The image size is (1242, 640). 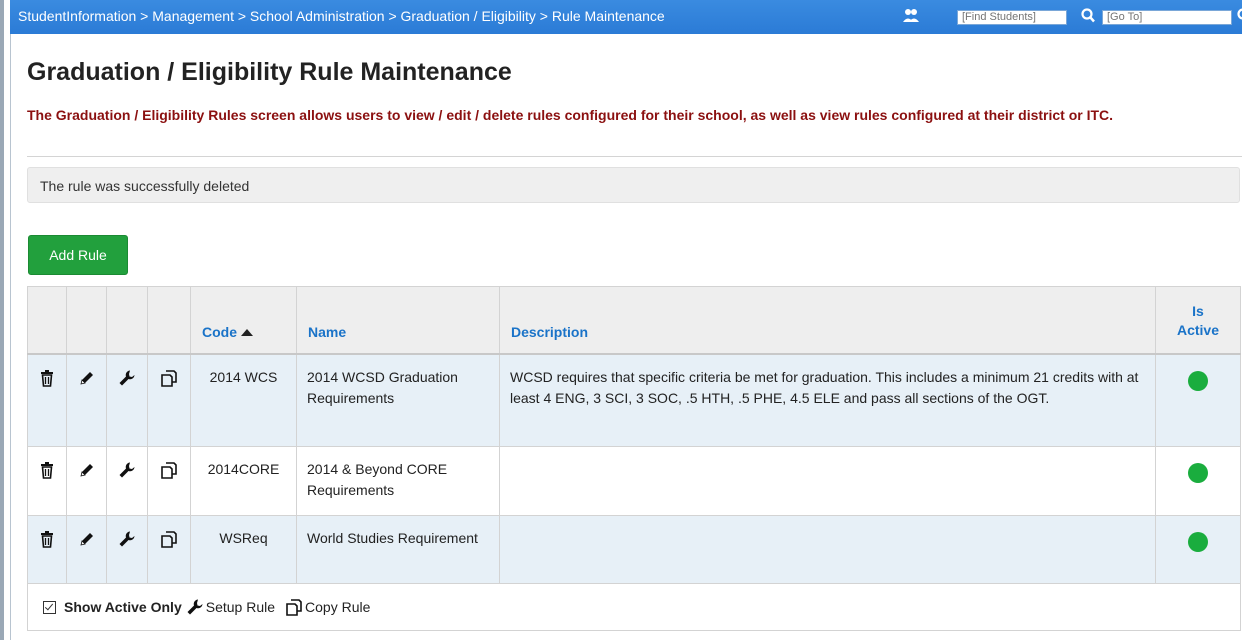 What do you see at coordinates (243, 481) in the screenshot?
I see `code-cell: 2014CORE` at bounding box center [243, 481].